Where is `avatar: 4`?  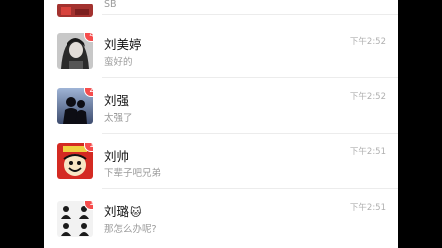 avatar: 4 is located at coordinates (75, 51).